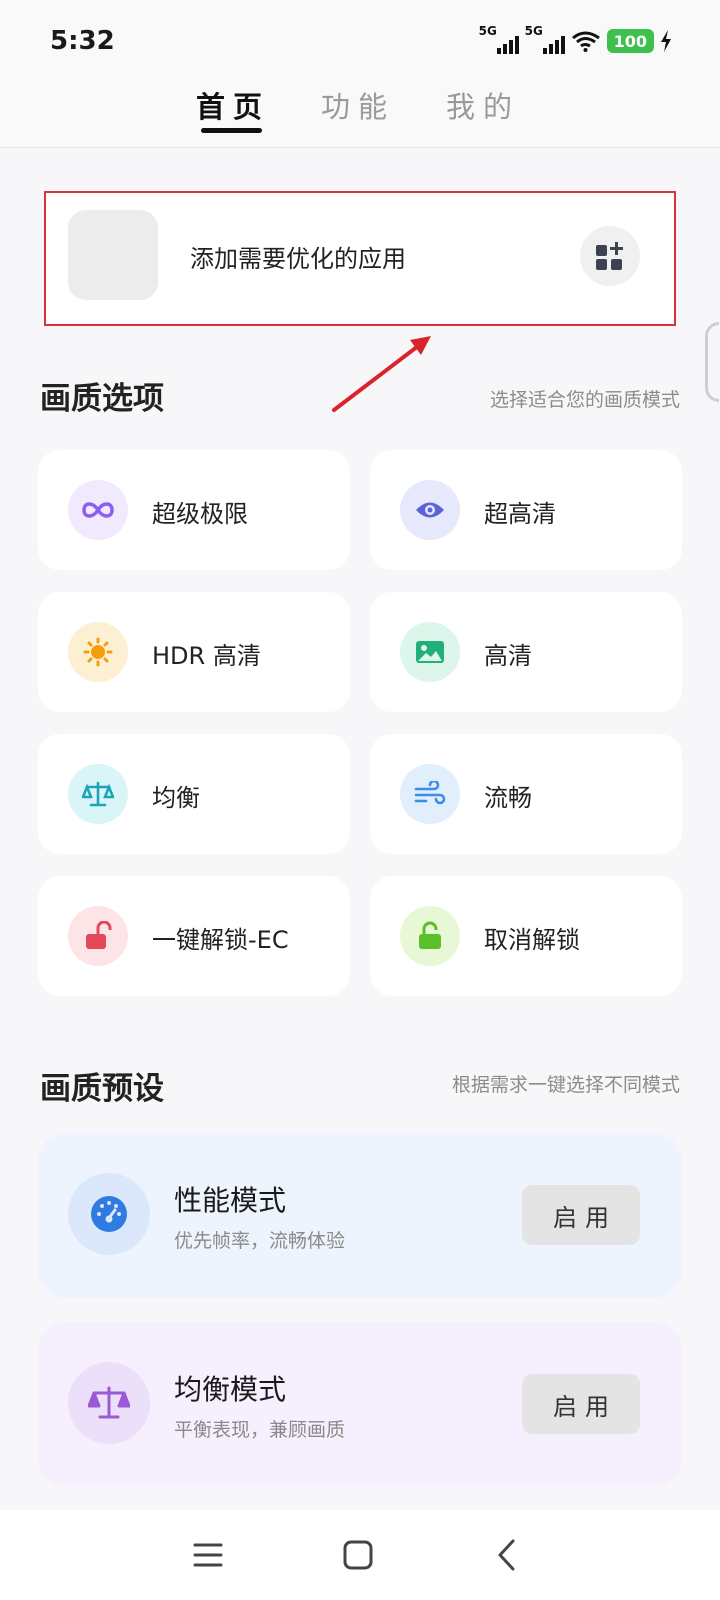 This screenshot has height=1600, width=720. I want to click on preset-title: 性能模式, so click(230, 1200).